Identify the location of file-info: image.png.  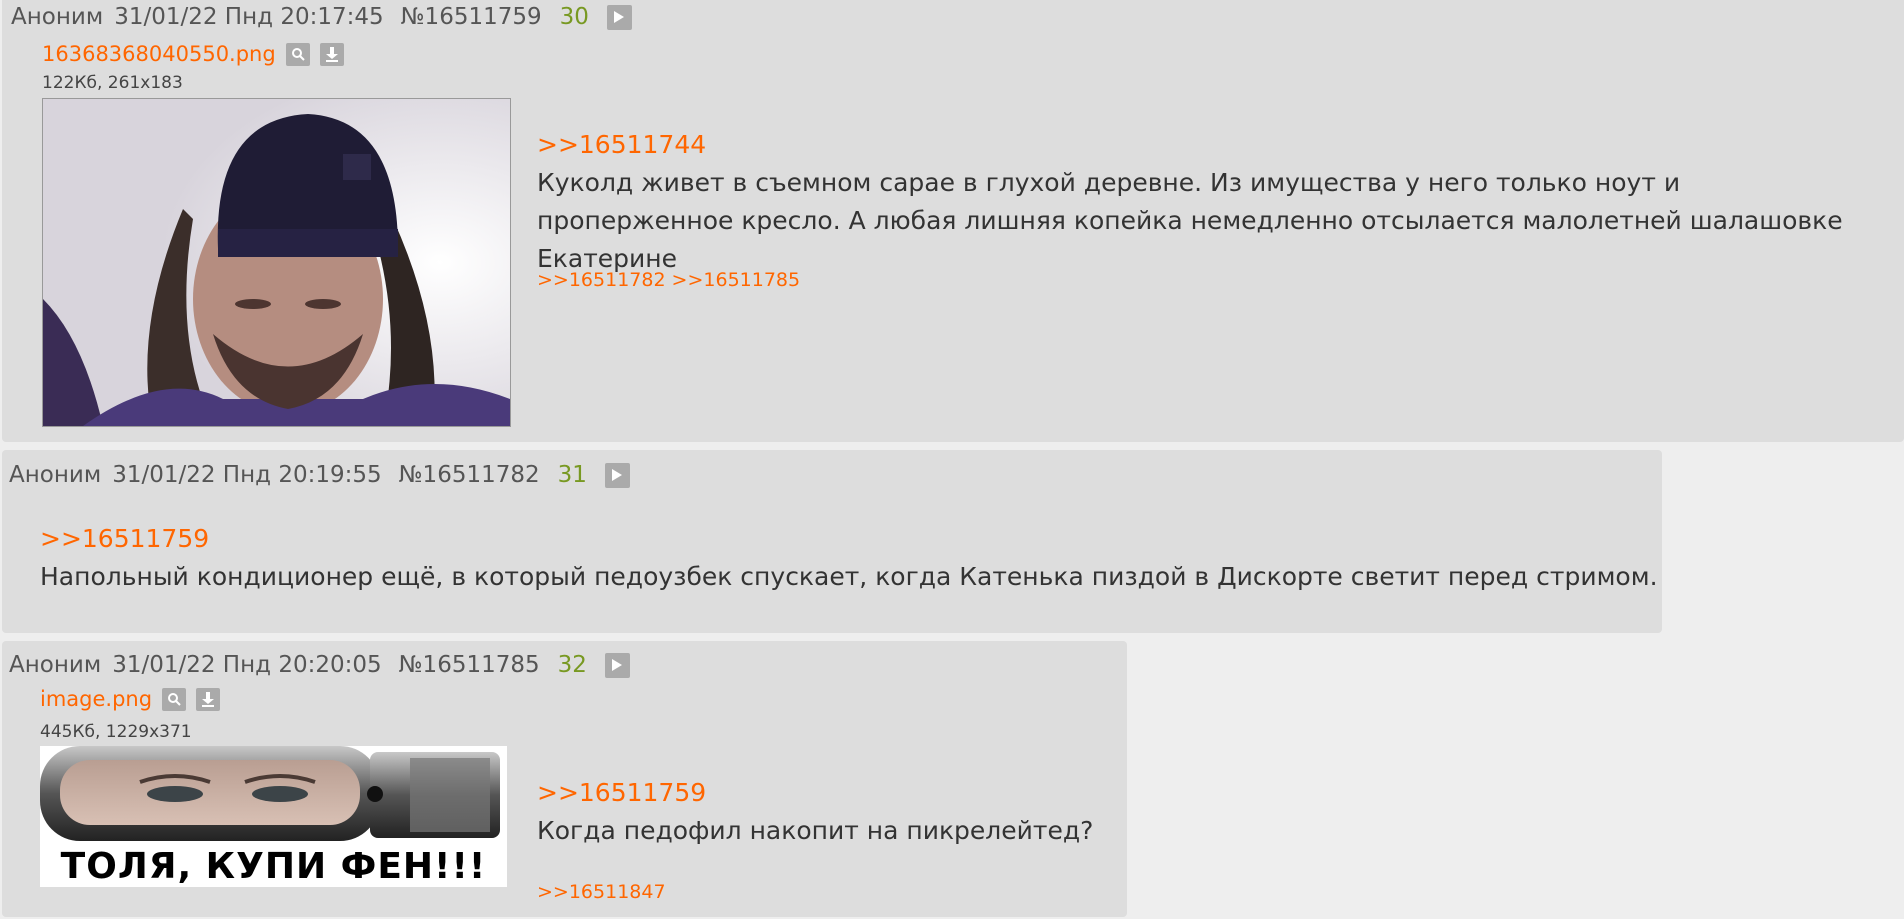
(130, 700).